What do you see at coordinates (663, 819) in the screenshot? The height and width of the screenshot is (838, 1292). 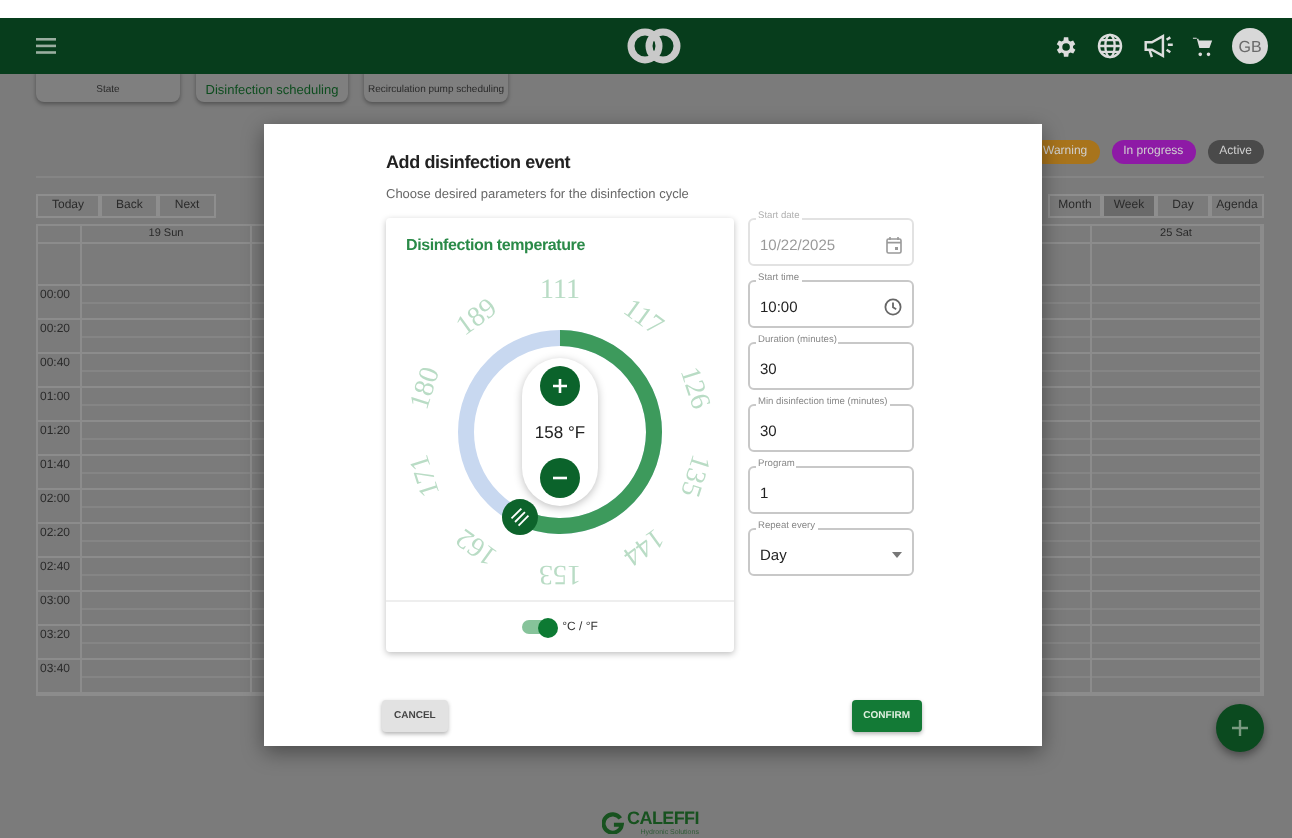 I see `brand-name: CALEFFI` at bounding box center [663, 819].